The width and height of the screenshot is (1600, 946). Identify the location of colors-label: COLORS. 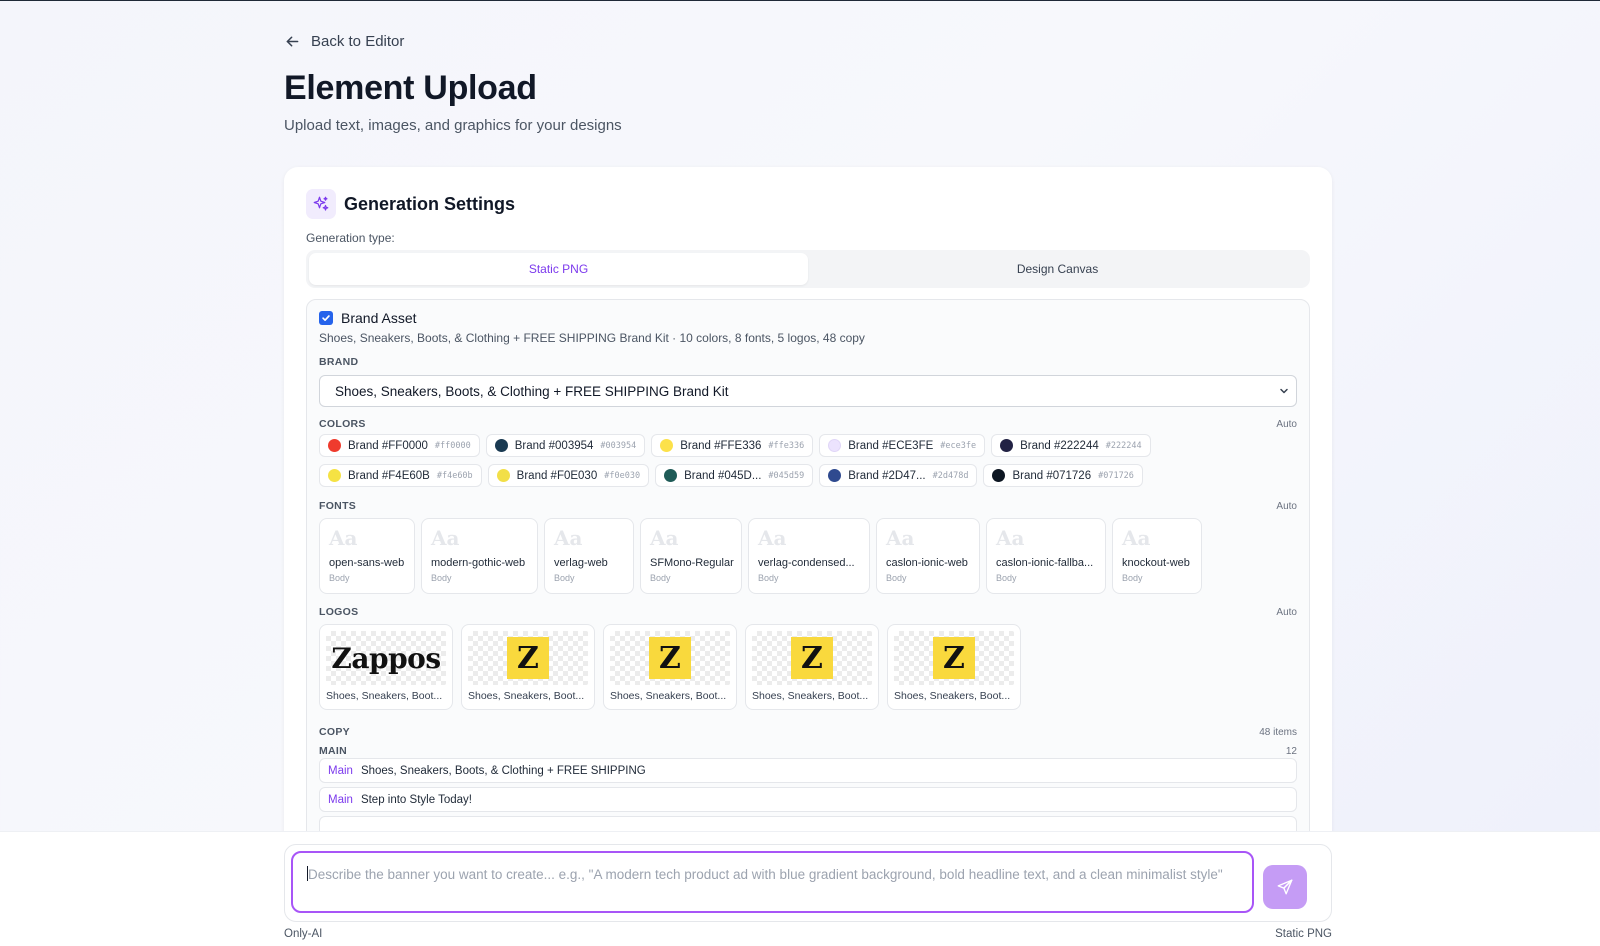
(342, 424).